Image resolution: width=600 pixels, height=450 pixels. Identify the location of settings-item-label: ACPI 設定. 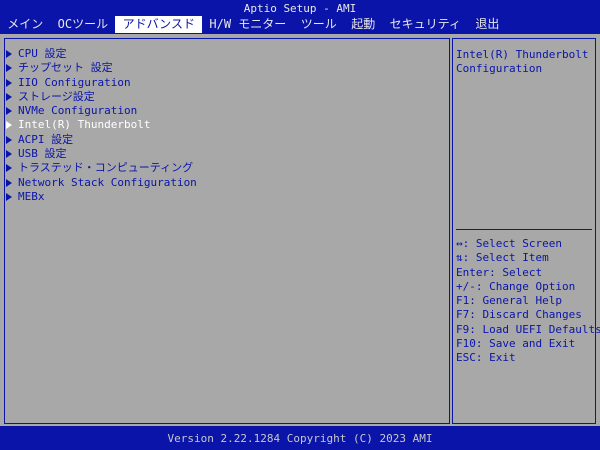
(46, 139).